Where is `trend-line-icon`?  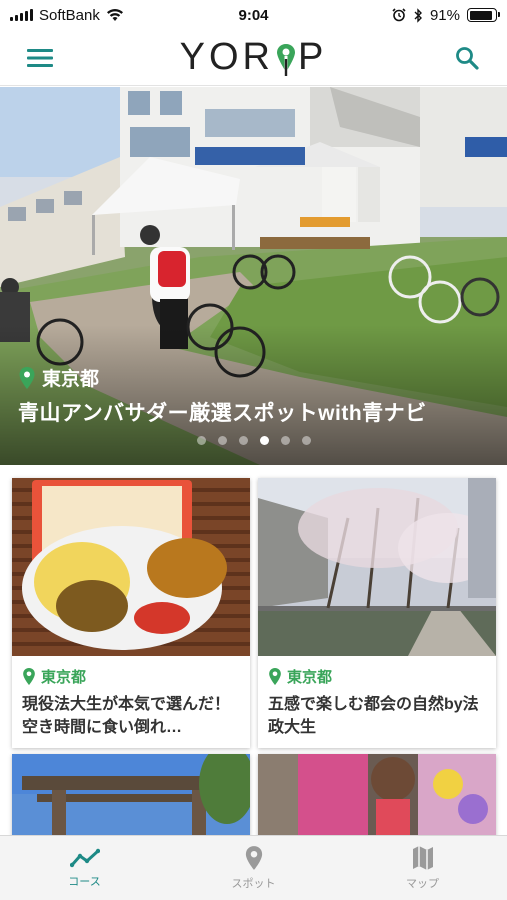 trend-line-icon is located at coordinates (84, 858).